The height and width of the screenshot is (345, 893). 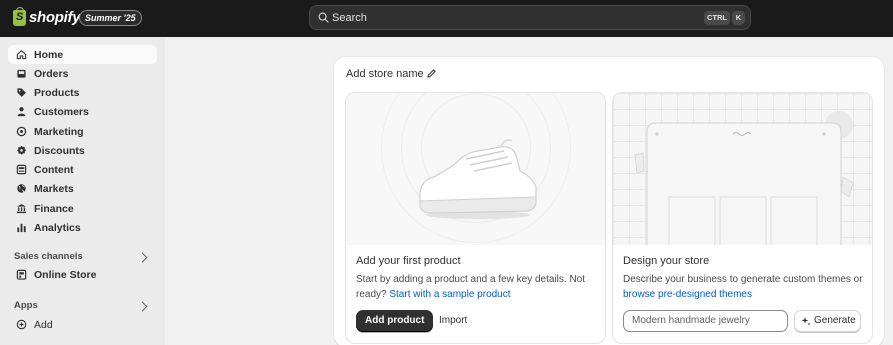 What do you see at coordinates (26, 305) in the screenshot?
I see `apps-heading: Apps` at bounding box center [26, 305].